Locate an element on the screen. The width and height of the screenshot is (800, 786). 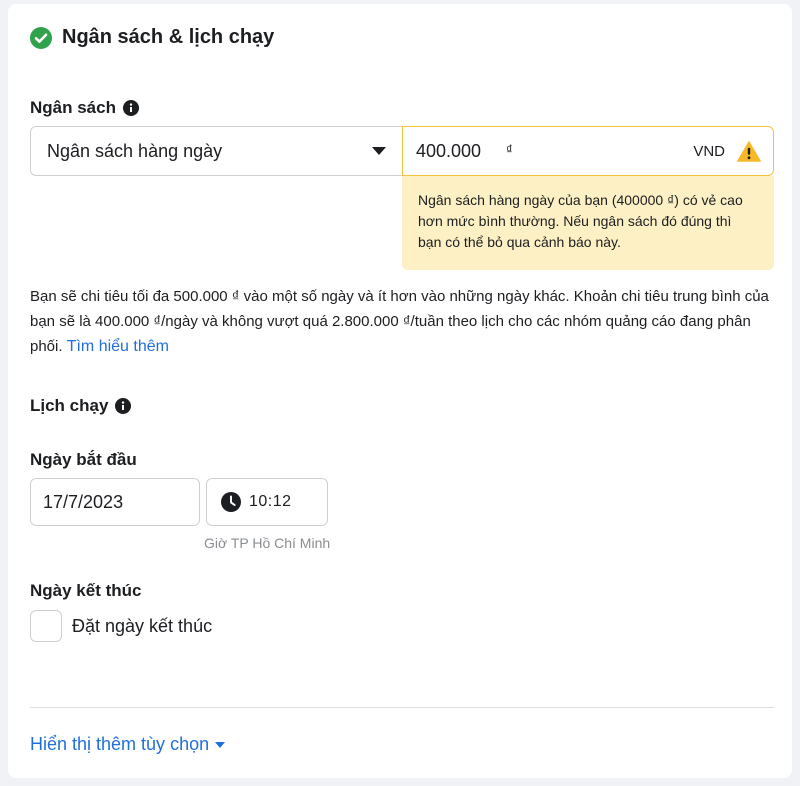
amount-group: ₫ is located at coordinates (464, 151).